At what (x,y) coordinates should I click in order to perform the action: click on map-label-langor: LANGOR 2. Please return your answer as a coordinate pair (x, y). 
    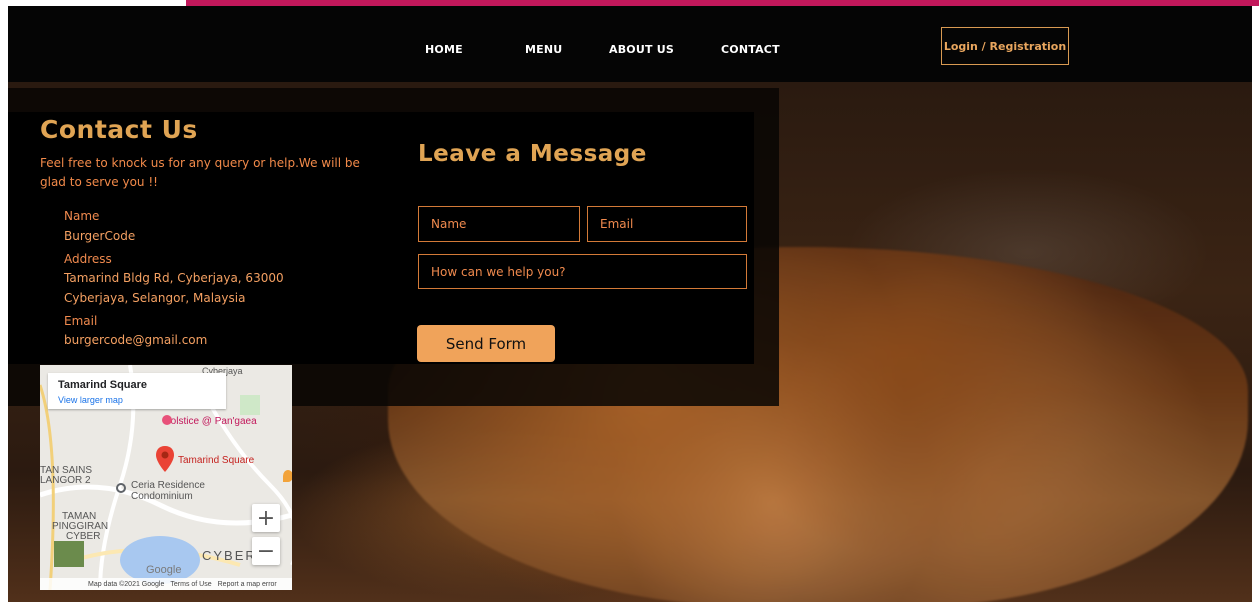
    Looking at the image, I should click on (65, 480).